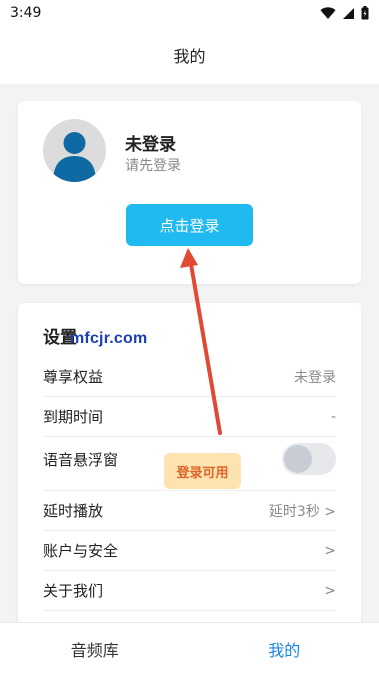 The height and width of the screenshot is (674, 379). What do you see at coordinates (189, 13) in the screenshot?
I see `status-bar: 3:49` at bounding box center [189, 13].